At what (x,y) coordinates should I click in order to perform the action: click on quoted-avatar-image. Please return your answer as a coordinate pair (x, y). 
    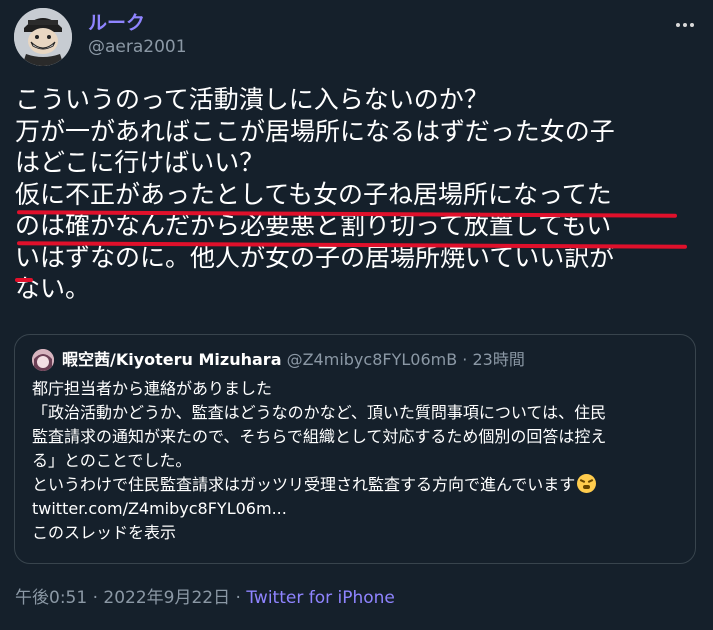
    Looking at the image, I should click on (43, 360).